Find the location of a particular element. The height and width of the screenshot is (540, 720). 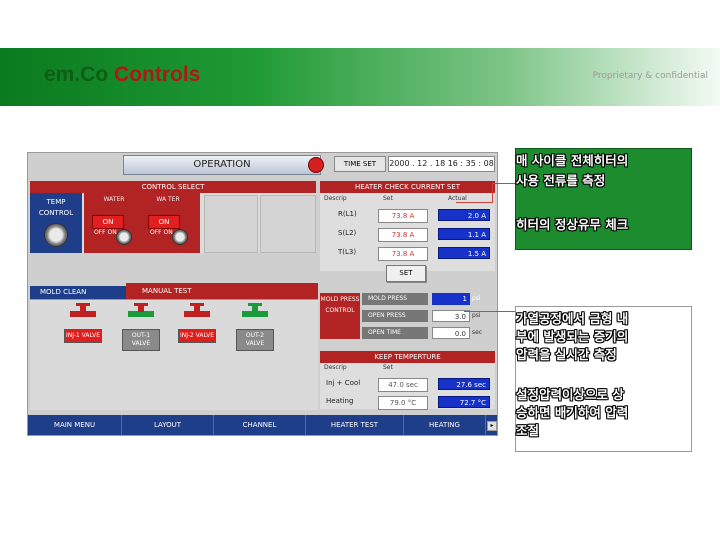

callout-2-line-4: 설정압력이상으로 상 is located at coordinates (570, 394).